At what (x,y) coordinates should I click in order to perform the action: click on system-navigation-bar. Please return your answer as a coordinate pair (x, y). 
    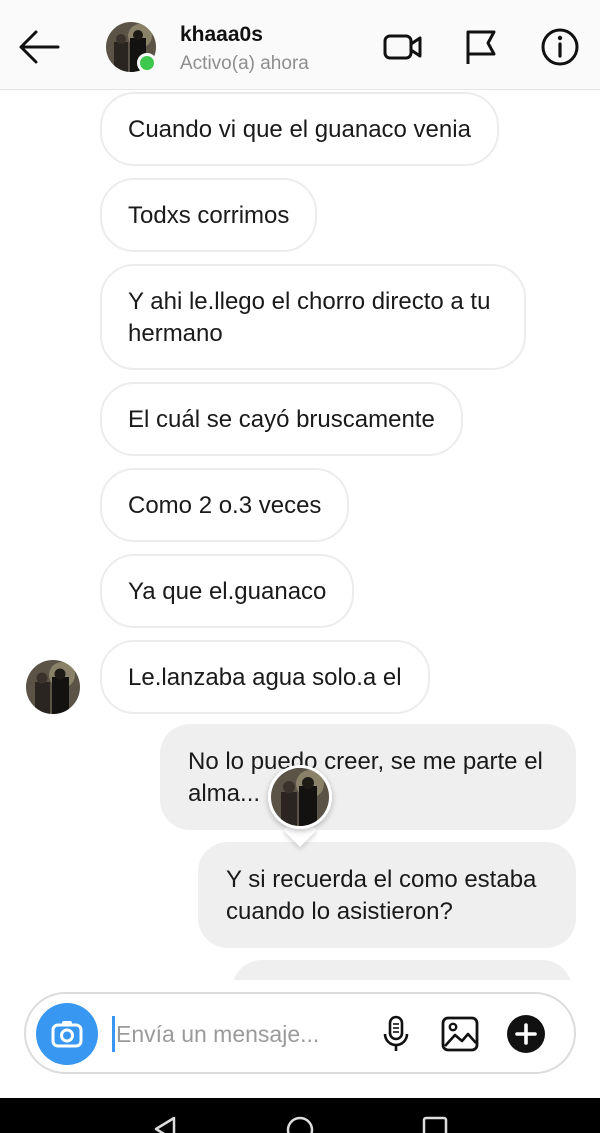
    Looking at the image, I should click on (300, 1115).